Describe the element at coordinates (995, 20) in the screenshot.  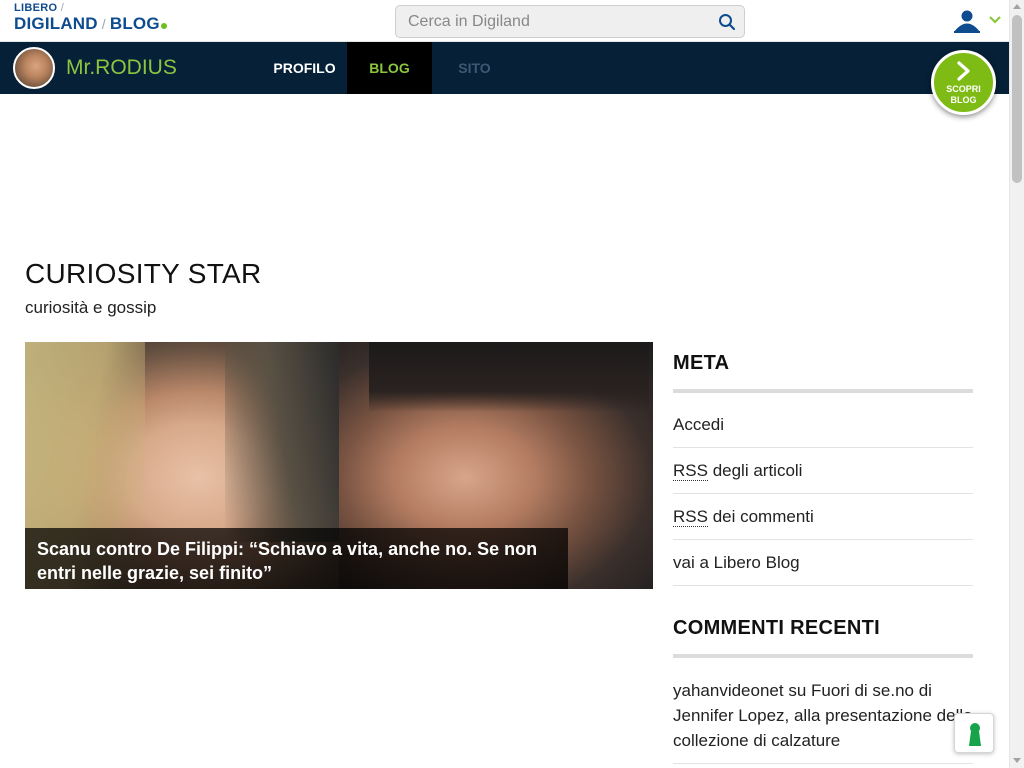
I see `chevron-down-icon` at that location.